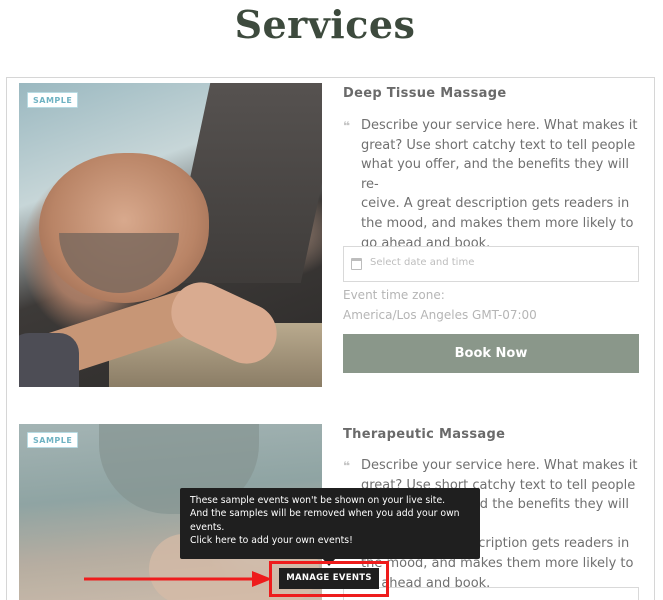  I want to click on date-time-placeholder: Select date and time, so click(422, 262).